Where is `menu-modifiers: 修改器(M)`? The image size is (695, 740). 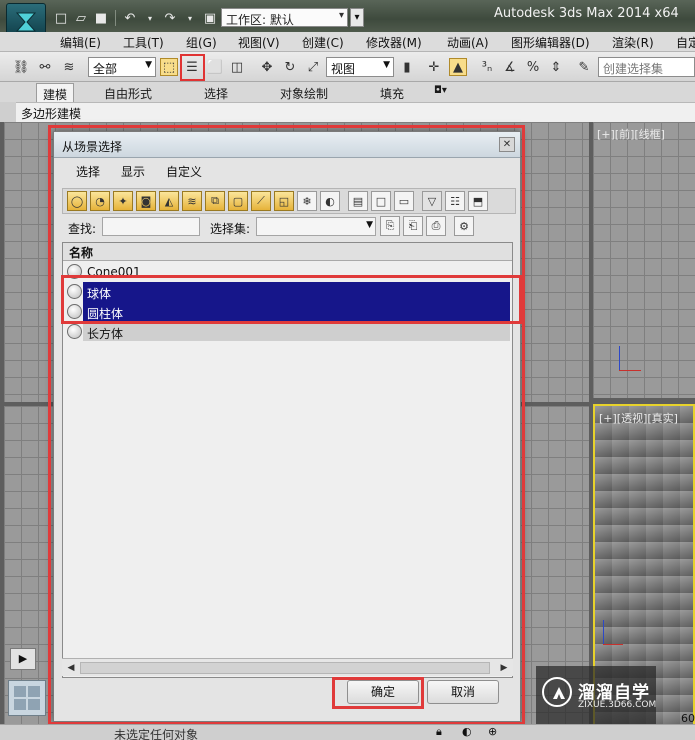 menu-modifiers: 修改器(M) is located at coordinates (394, 42).